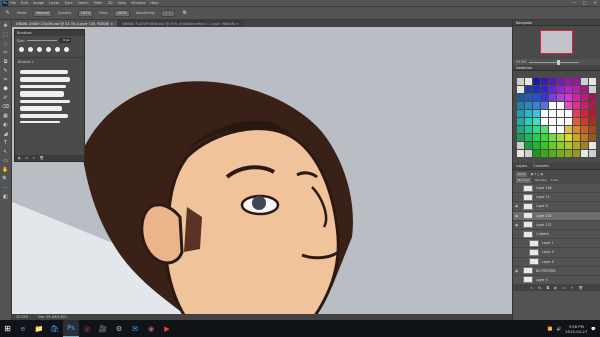 This screenshot has width=600, height=337. Describe the element at coordinates (558, 328) in the screenshot. I see `volume-icon: 🔊` at that location.